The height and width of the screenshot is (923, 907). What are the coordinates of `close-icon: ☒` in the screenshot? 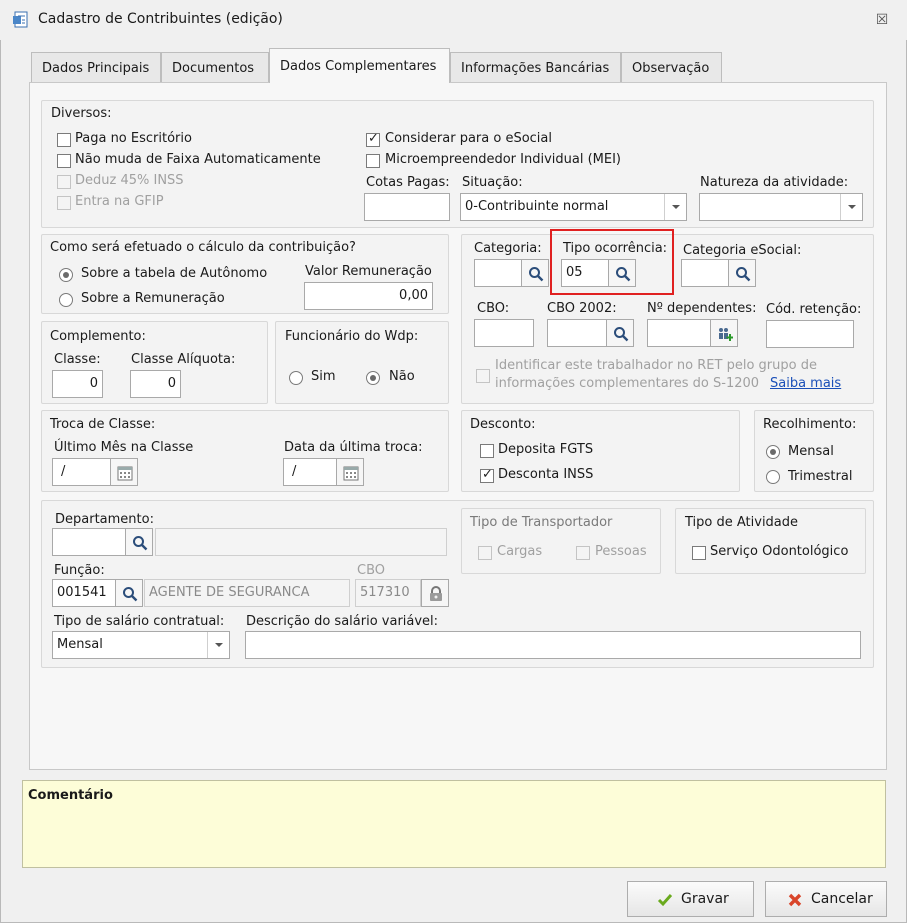 It's located at (882, 20).